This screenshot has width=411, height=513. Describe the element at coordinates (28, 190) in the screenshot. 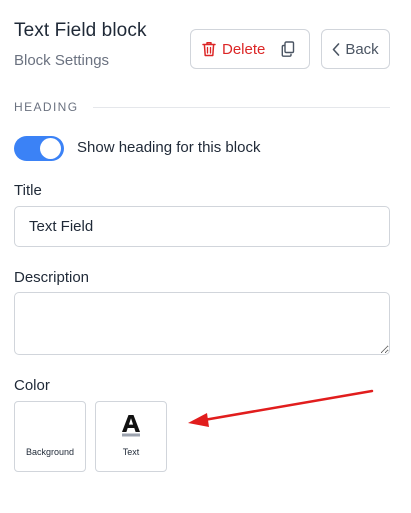

I see `title-label: Title` at that location.